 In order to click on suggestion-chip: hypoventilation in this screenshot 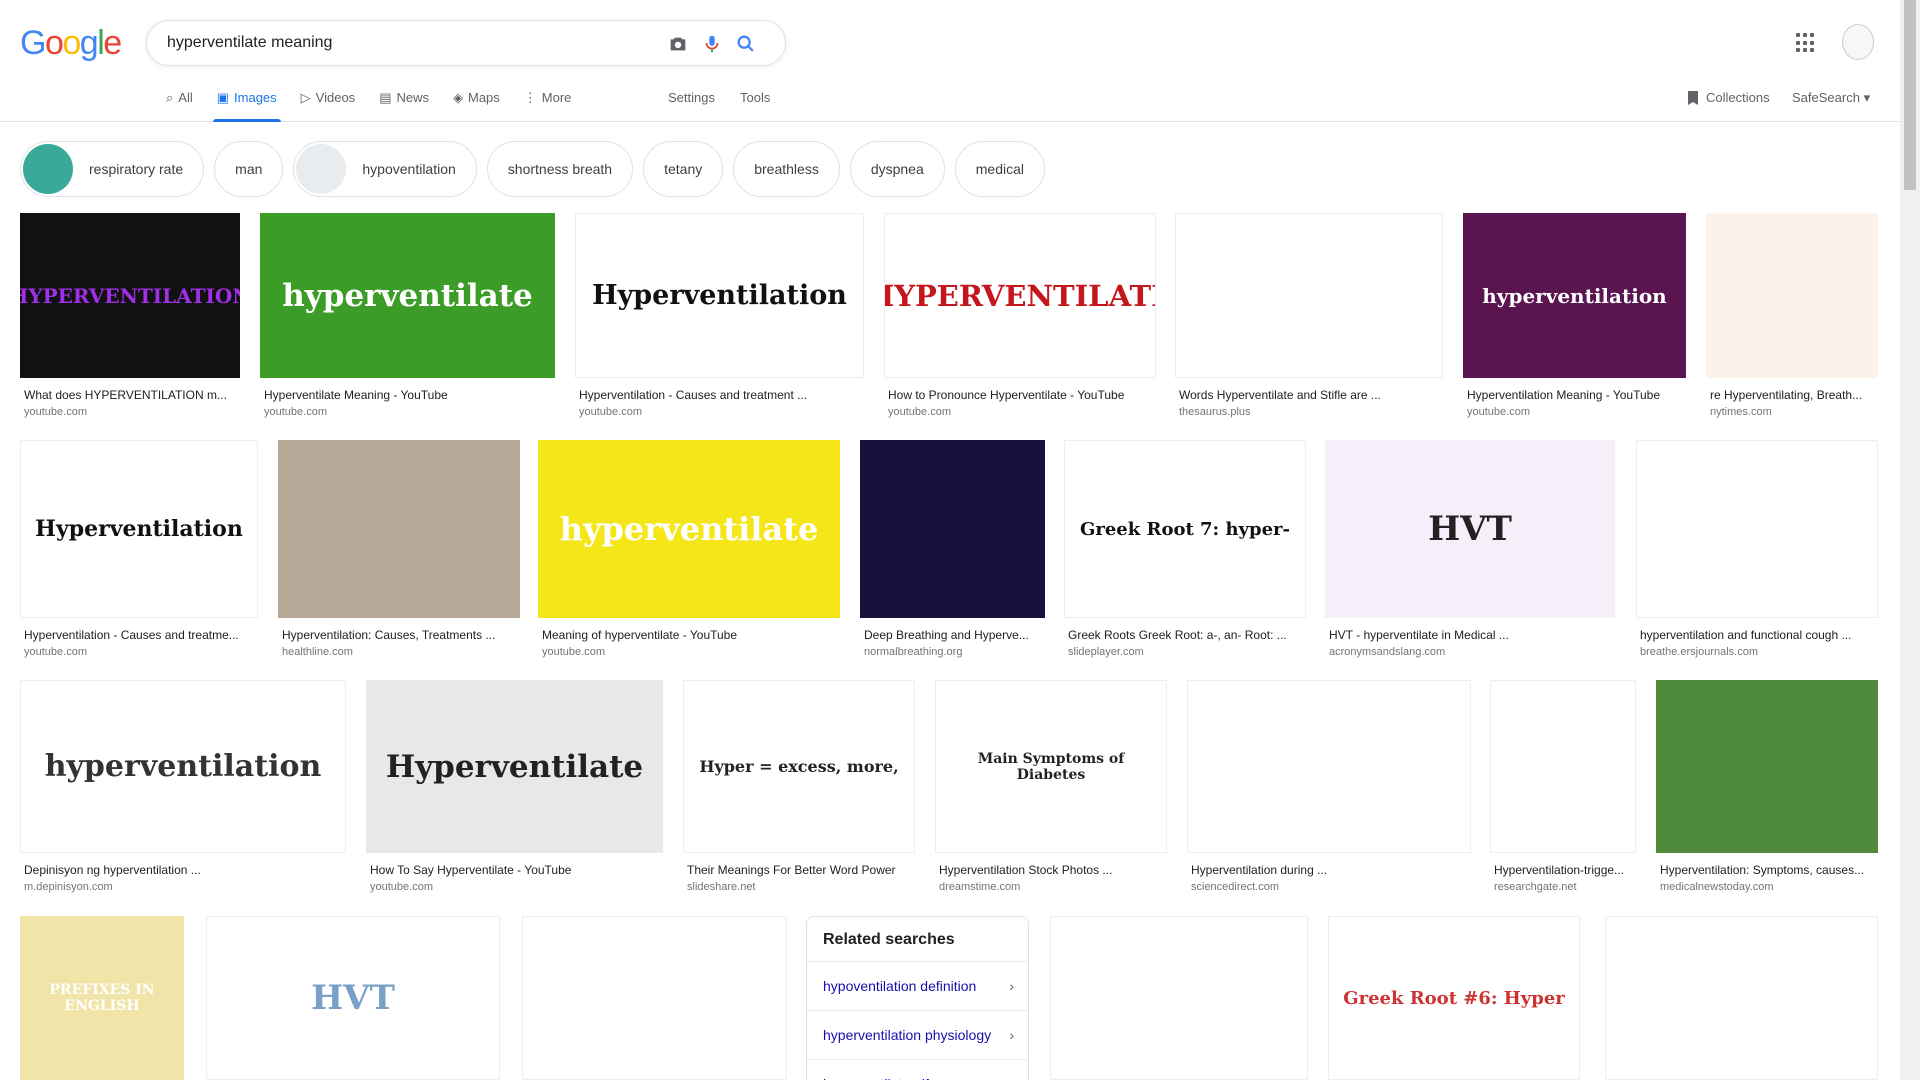, I will do `click(385, 169)`.